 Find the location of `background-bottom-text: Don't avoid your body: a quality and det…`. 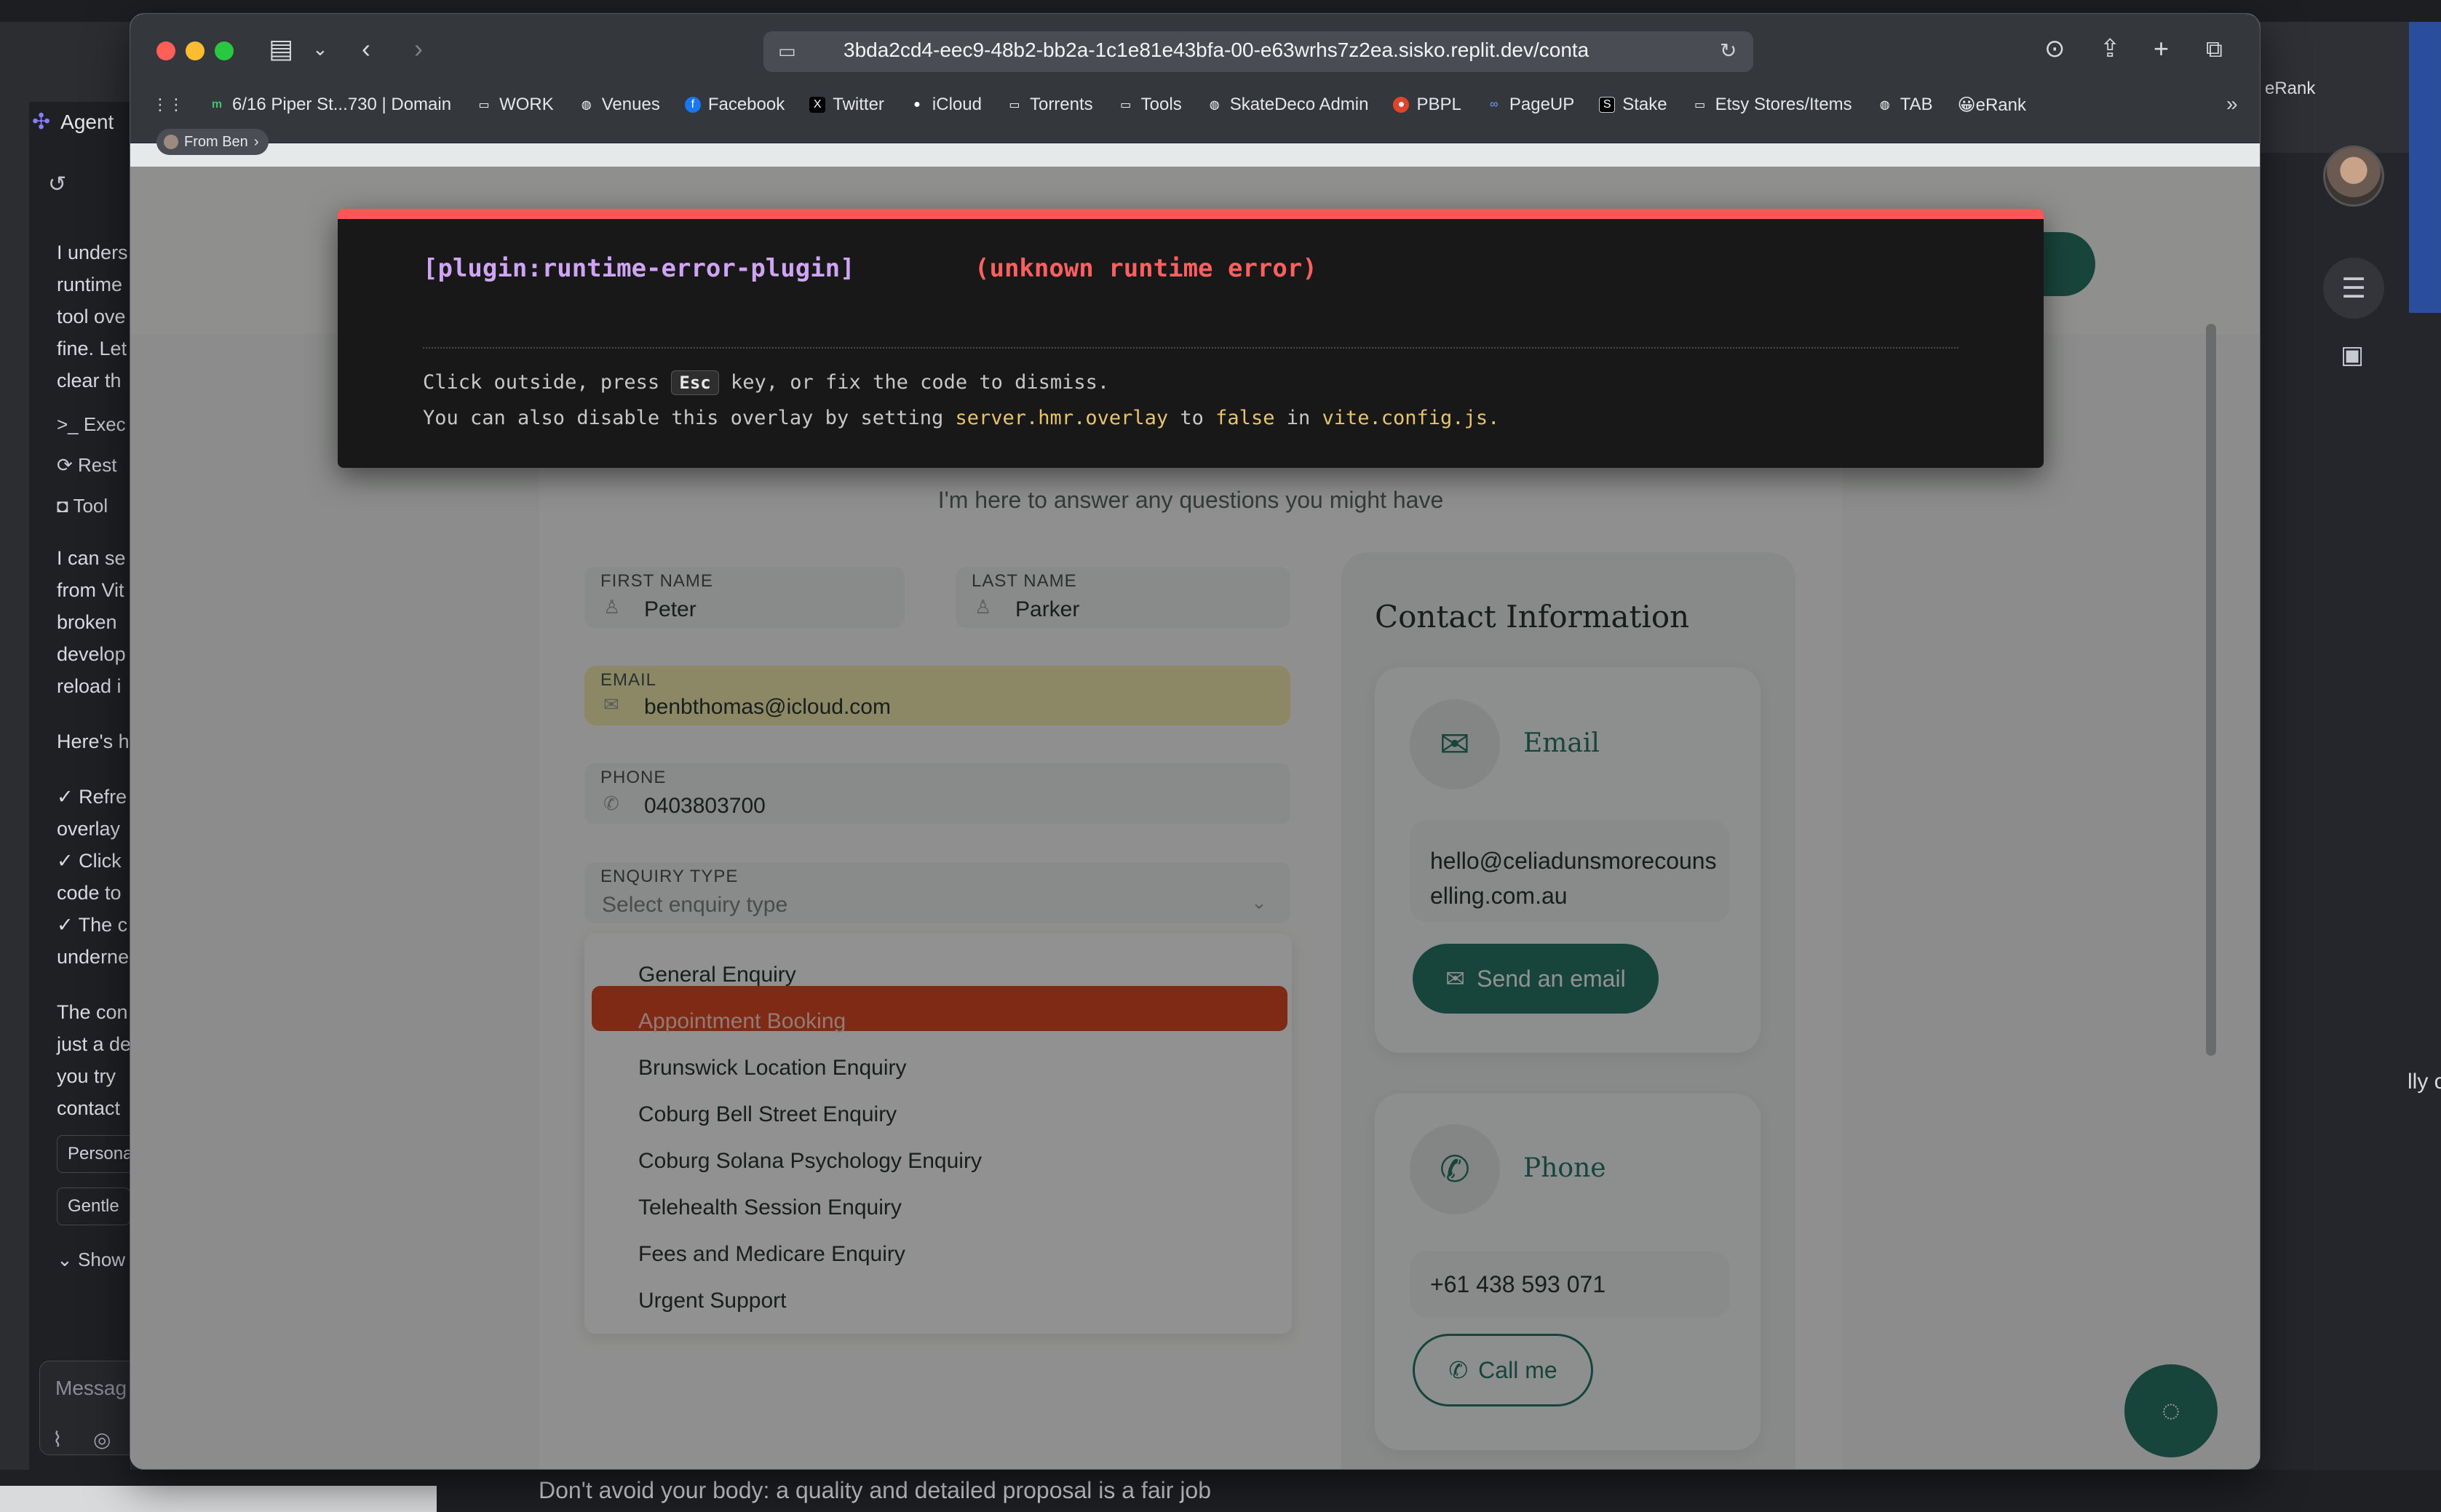

background-bottom-text: Don't avoid your body: a quality and det… is located at coordinates (875, 1490).